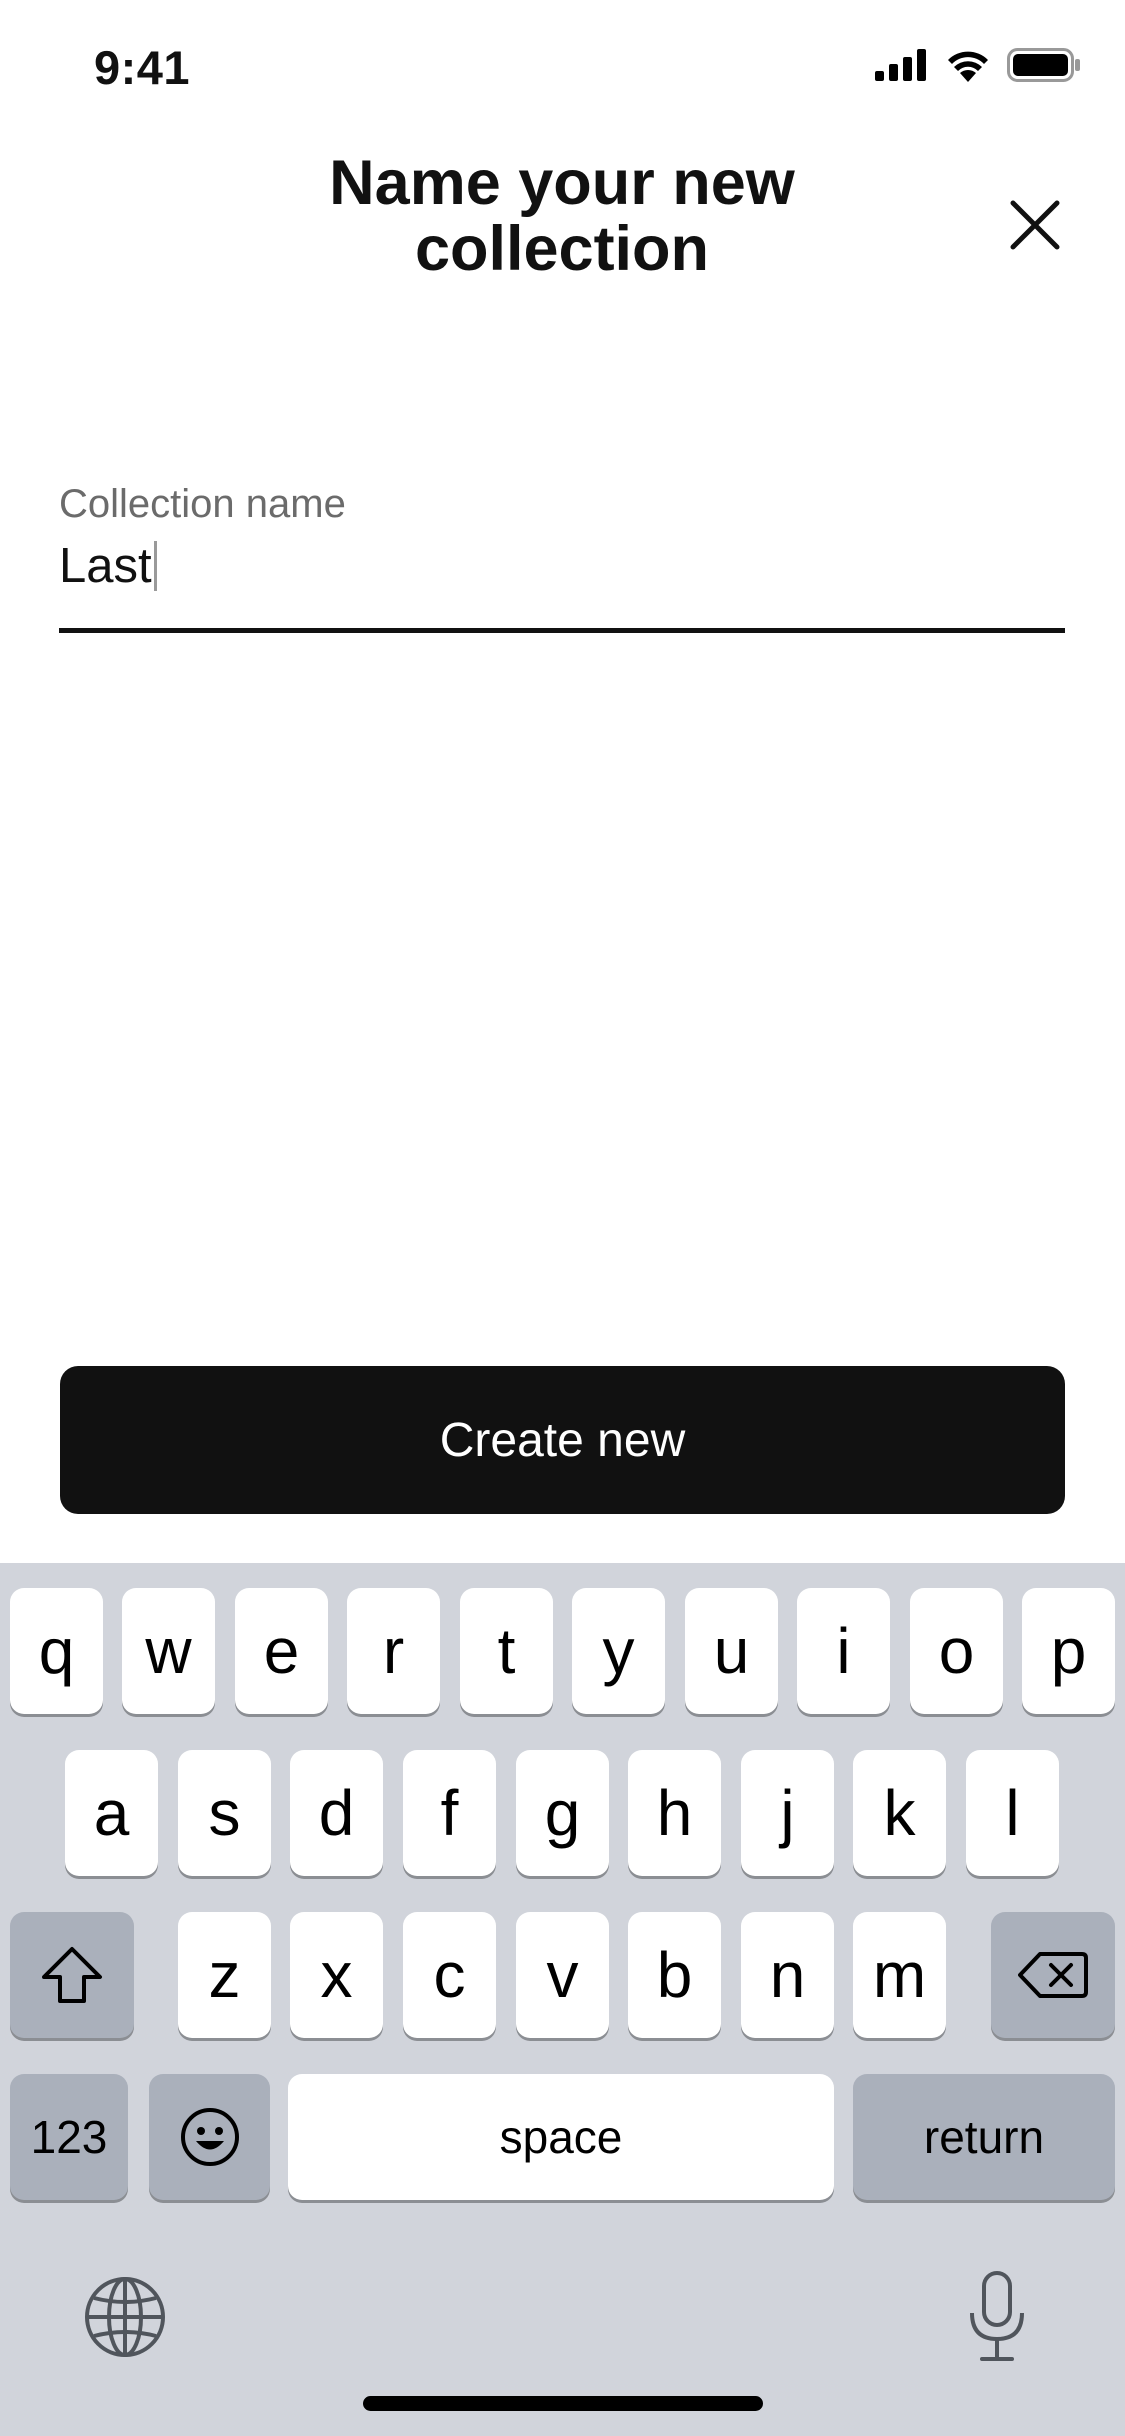 Image resolution: width=1125 pixels, height=2436 pixels. What do you see at coordinates (142, 67) in the screenshot?
I see `status-time: 9:41` at bounding box center [142, 67].